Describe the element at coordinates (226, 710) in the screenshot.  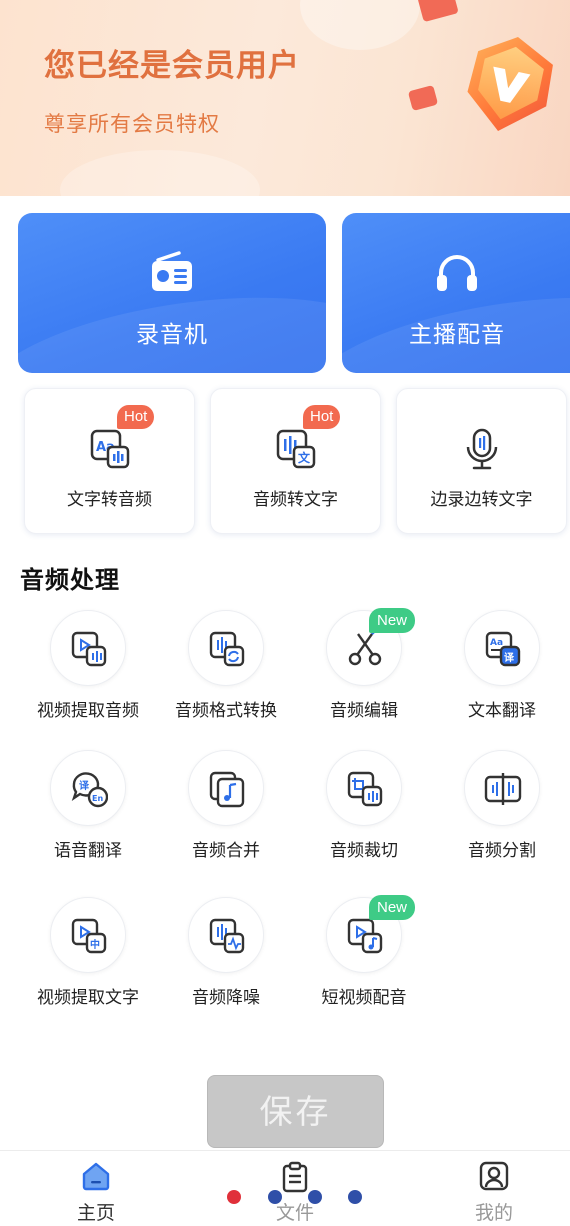
I see `tool-label: 音频格式转换` at that location.